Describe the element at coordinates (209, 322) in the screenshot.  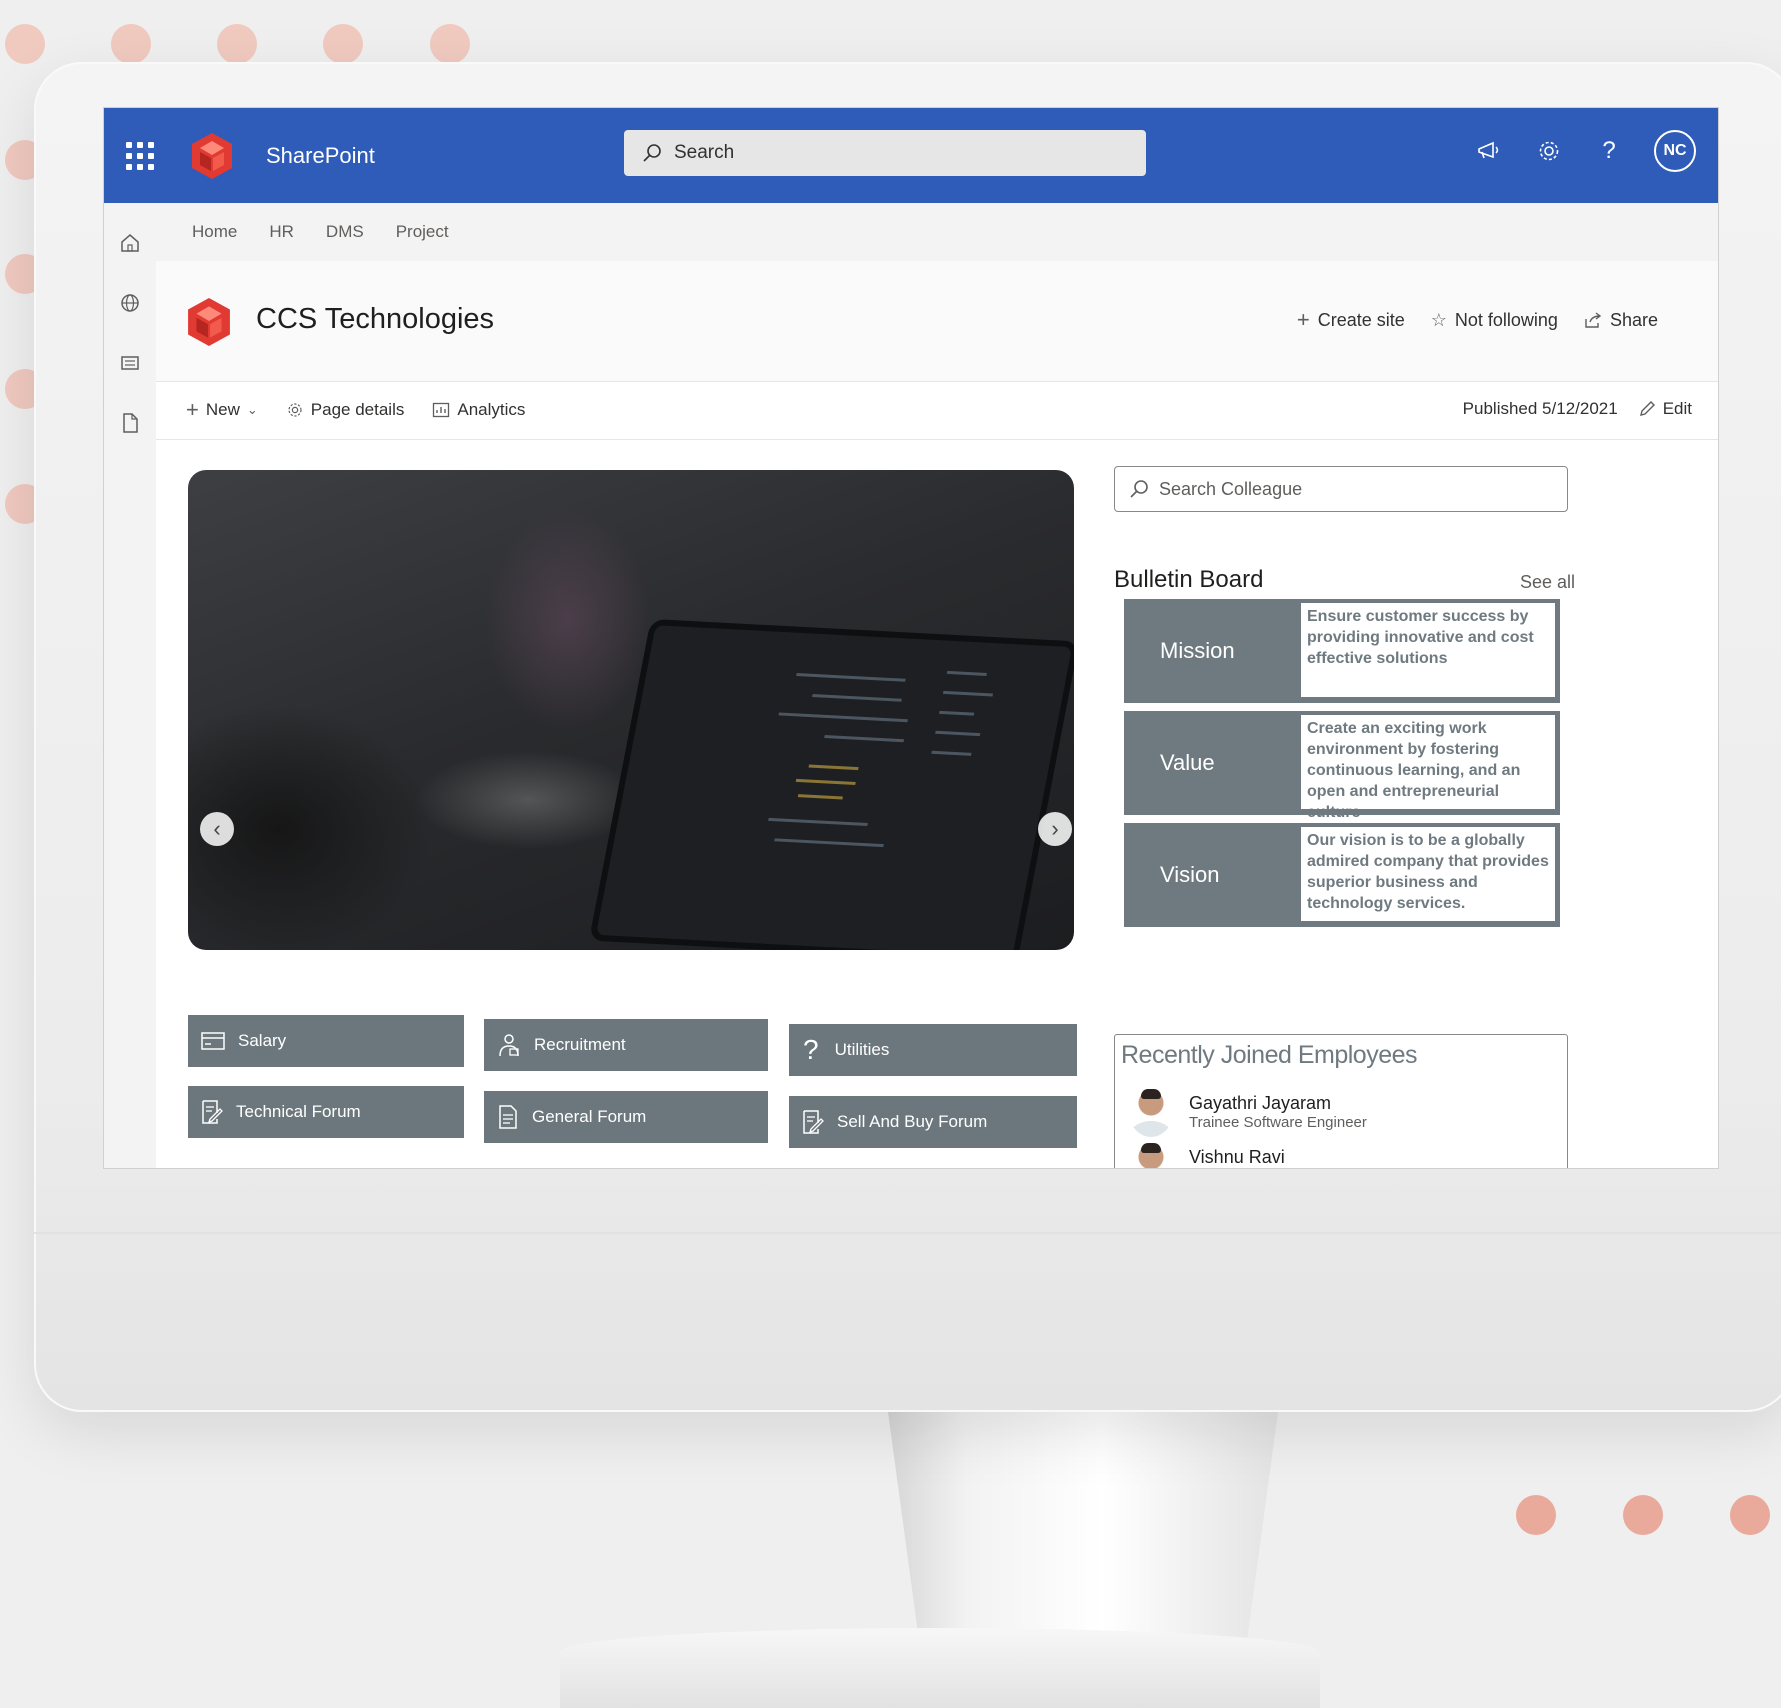
I see `site-logo-icon` at that location.